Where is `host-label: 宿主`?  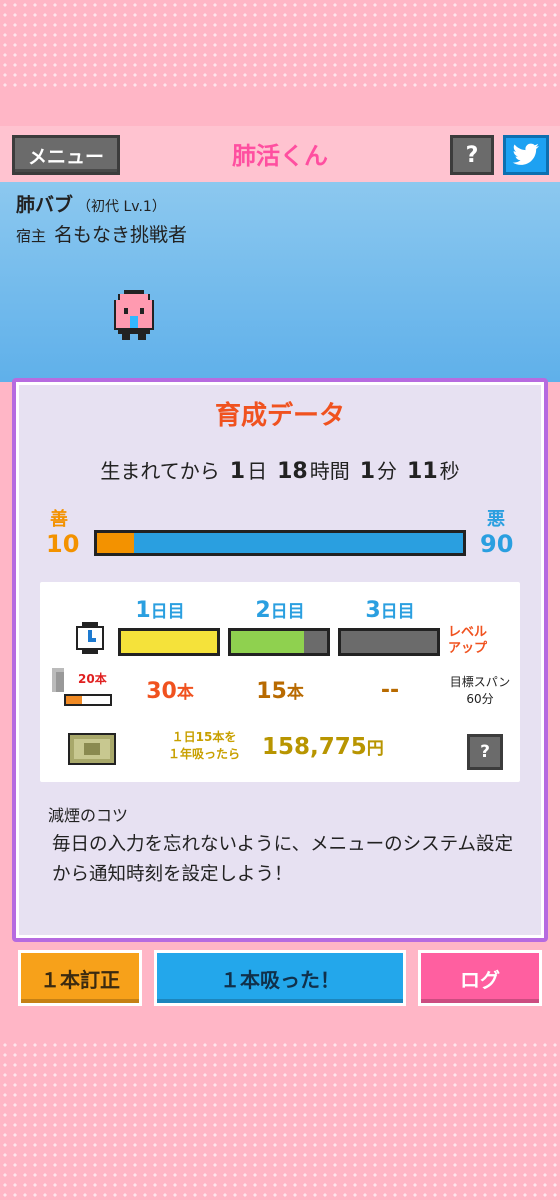 host-label: 宿主 is located at coordinates (31, 236).